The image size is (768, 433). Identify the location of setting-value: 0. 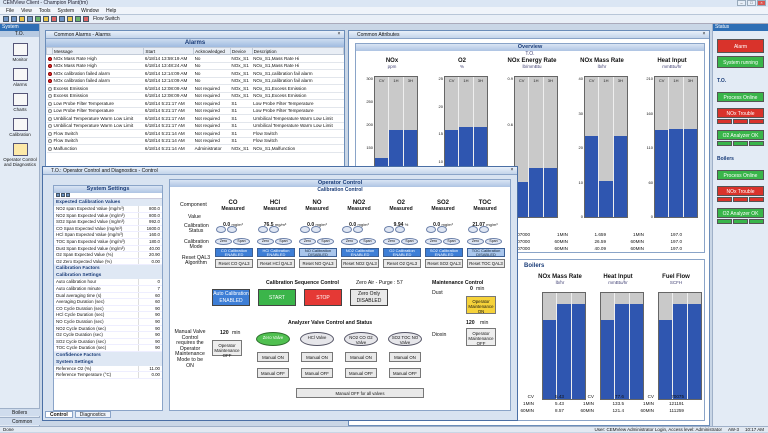
(149, 282).